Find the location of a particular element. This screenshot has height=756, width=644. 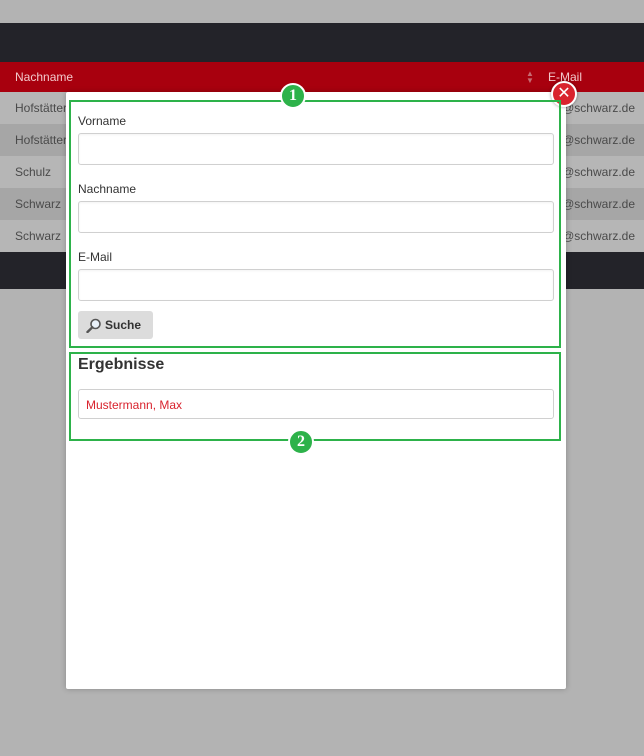

table-header: Nachname ▲ ▼ E-Mail is located at coordinates (322, 77).